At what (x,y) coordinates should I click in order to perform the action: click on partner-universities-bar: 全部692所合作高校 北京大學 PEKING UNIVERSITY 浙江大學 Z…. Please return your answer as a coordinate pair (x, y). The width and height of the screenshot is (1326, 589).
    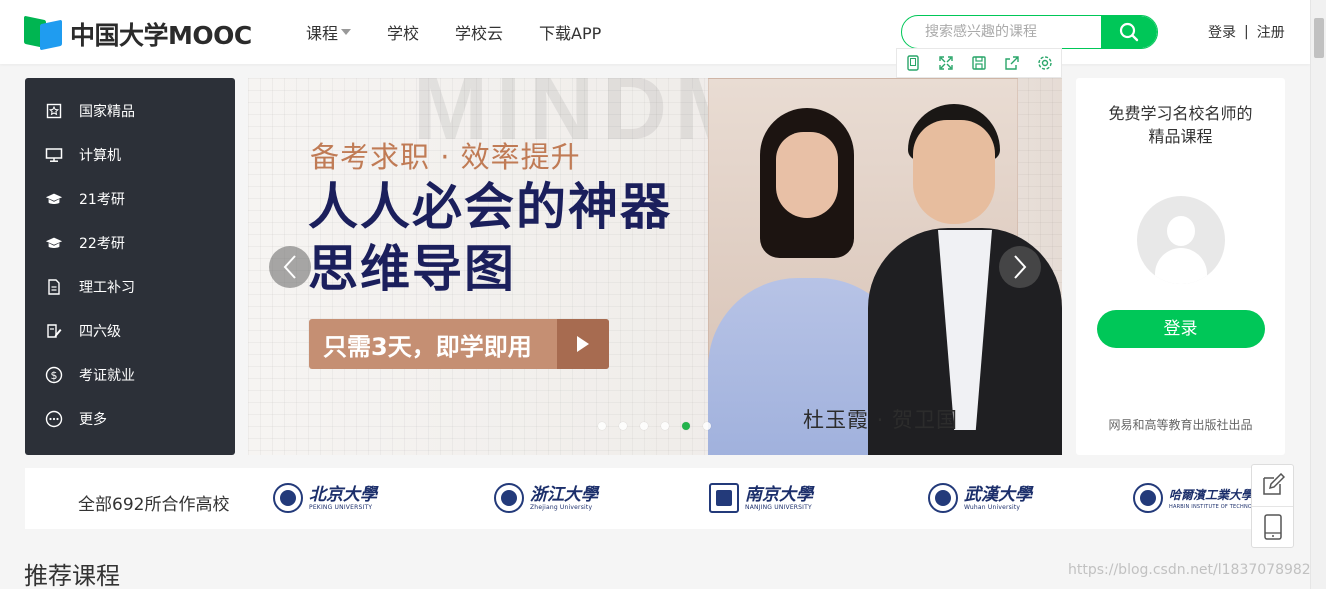
    Looking at the image, I should click on (655, 498).